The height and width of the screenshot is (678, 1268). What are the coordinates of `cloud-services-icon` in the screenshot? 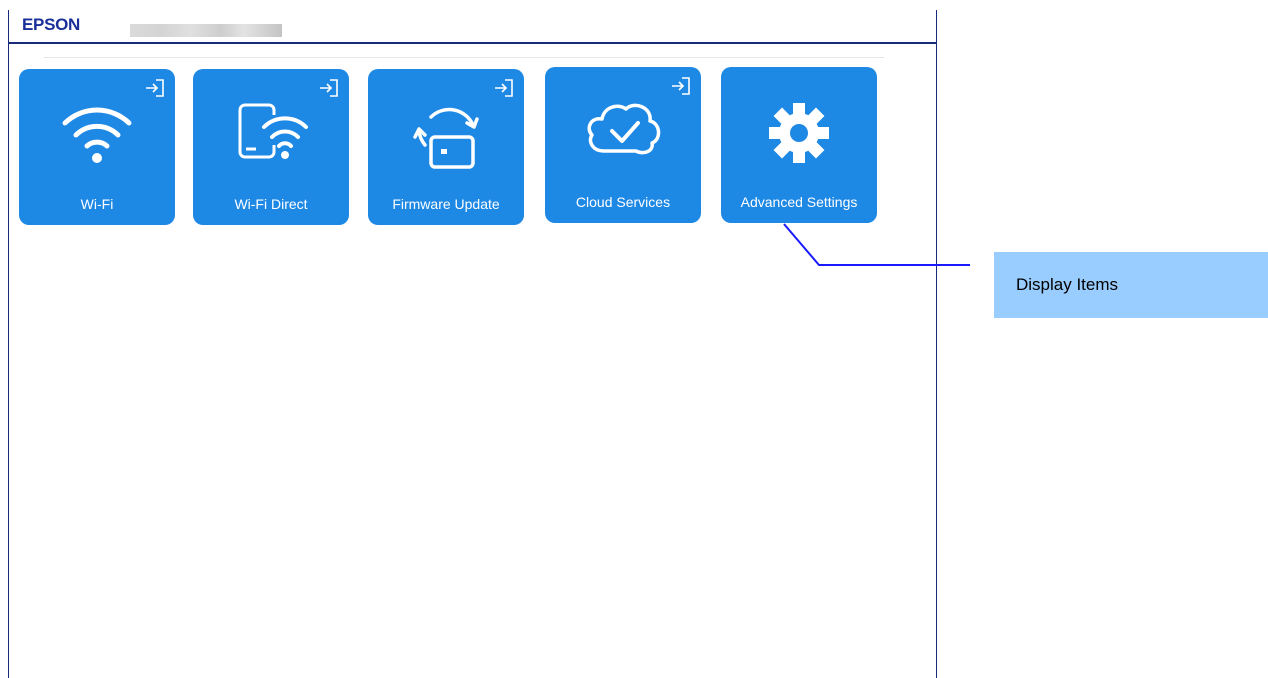 It's located at (624, 129).